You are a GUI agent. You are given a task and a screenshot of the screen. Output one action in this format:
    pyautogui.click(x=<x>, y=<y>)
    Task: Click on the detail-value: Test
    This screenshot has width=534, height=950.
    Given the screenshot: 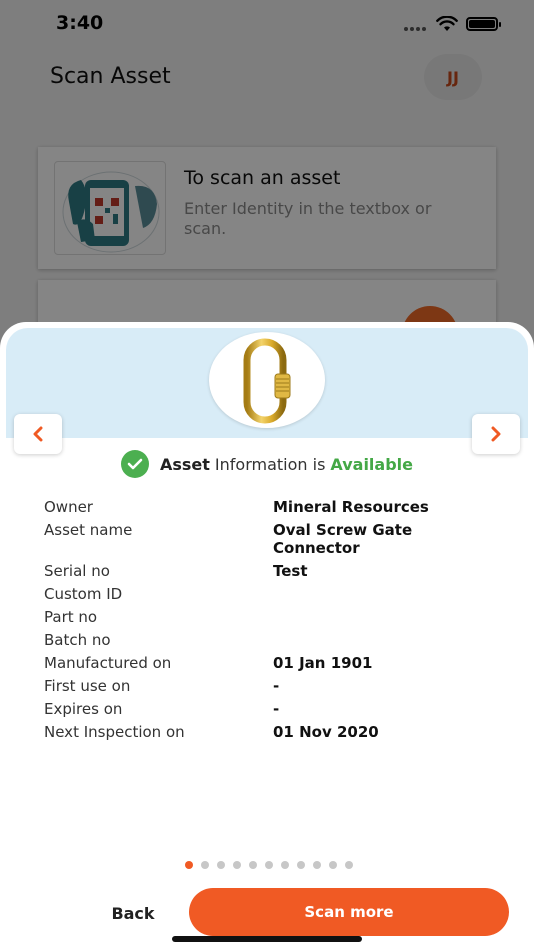 What is the action you would take?
    pyautogui.click(x=290, y=571)
    